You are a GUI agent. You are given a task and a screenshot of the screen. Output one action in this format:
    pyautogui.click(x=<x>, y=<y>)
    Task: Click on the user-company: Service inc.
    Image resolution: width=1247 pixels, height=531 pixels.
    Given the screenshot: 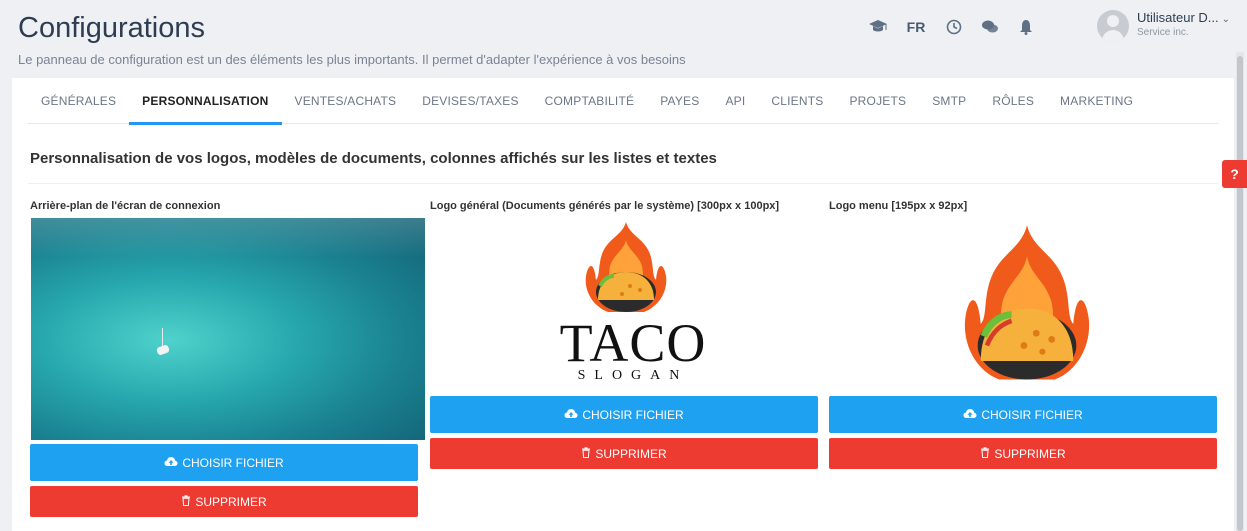 What is the action you would take?
    pyautogui.click(x=1163, y=32)
    